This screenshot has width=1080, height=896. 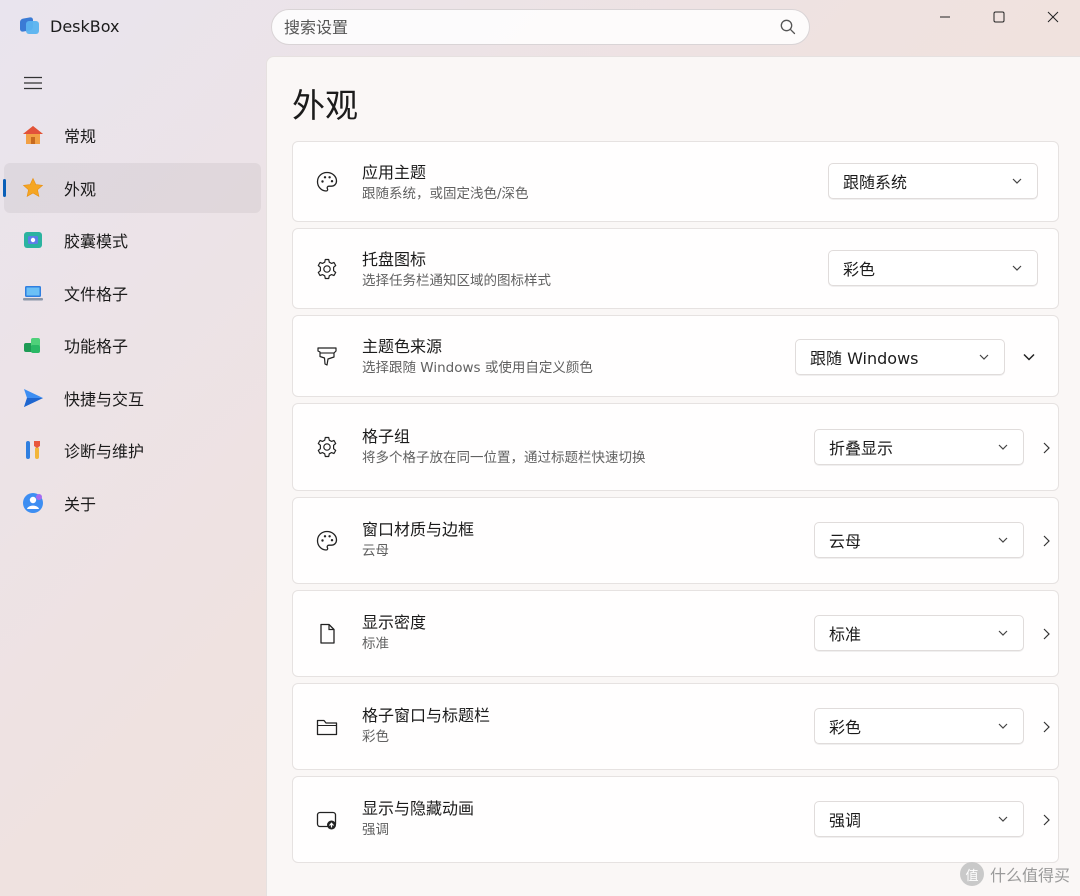 What do you see at coordinates (788, 27) in the screenshot?
I see `search-icon` at bounding box center [788, 27].